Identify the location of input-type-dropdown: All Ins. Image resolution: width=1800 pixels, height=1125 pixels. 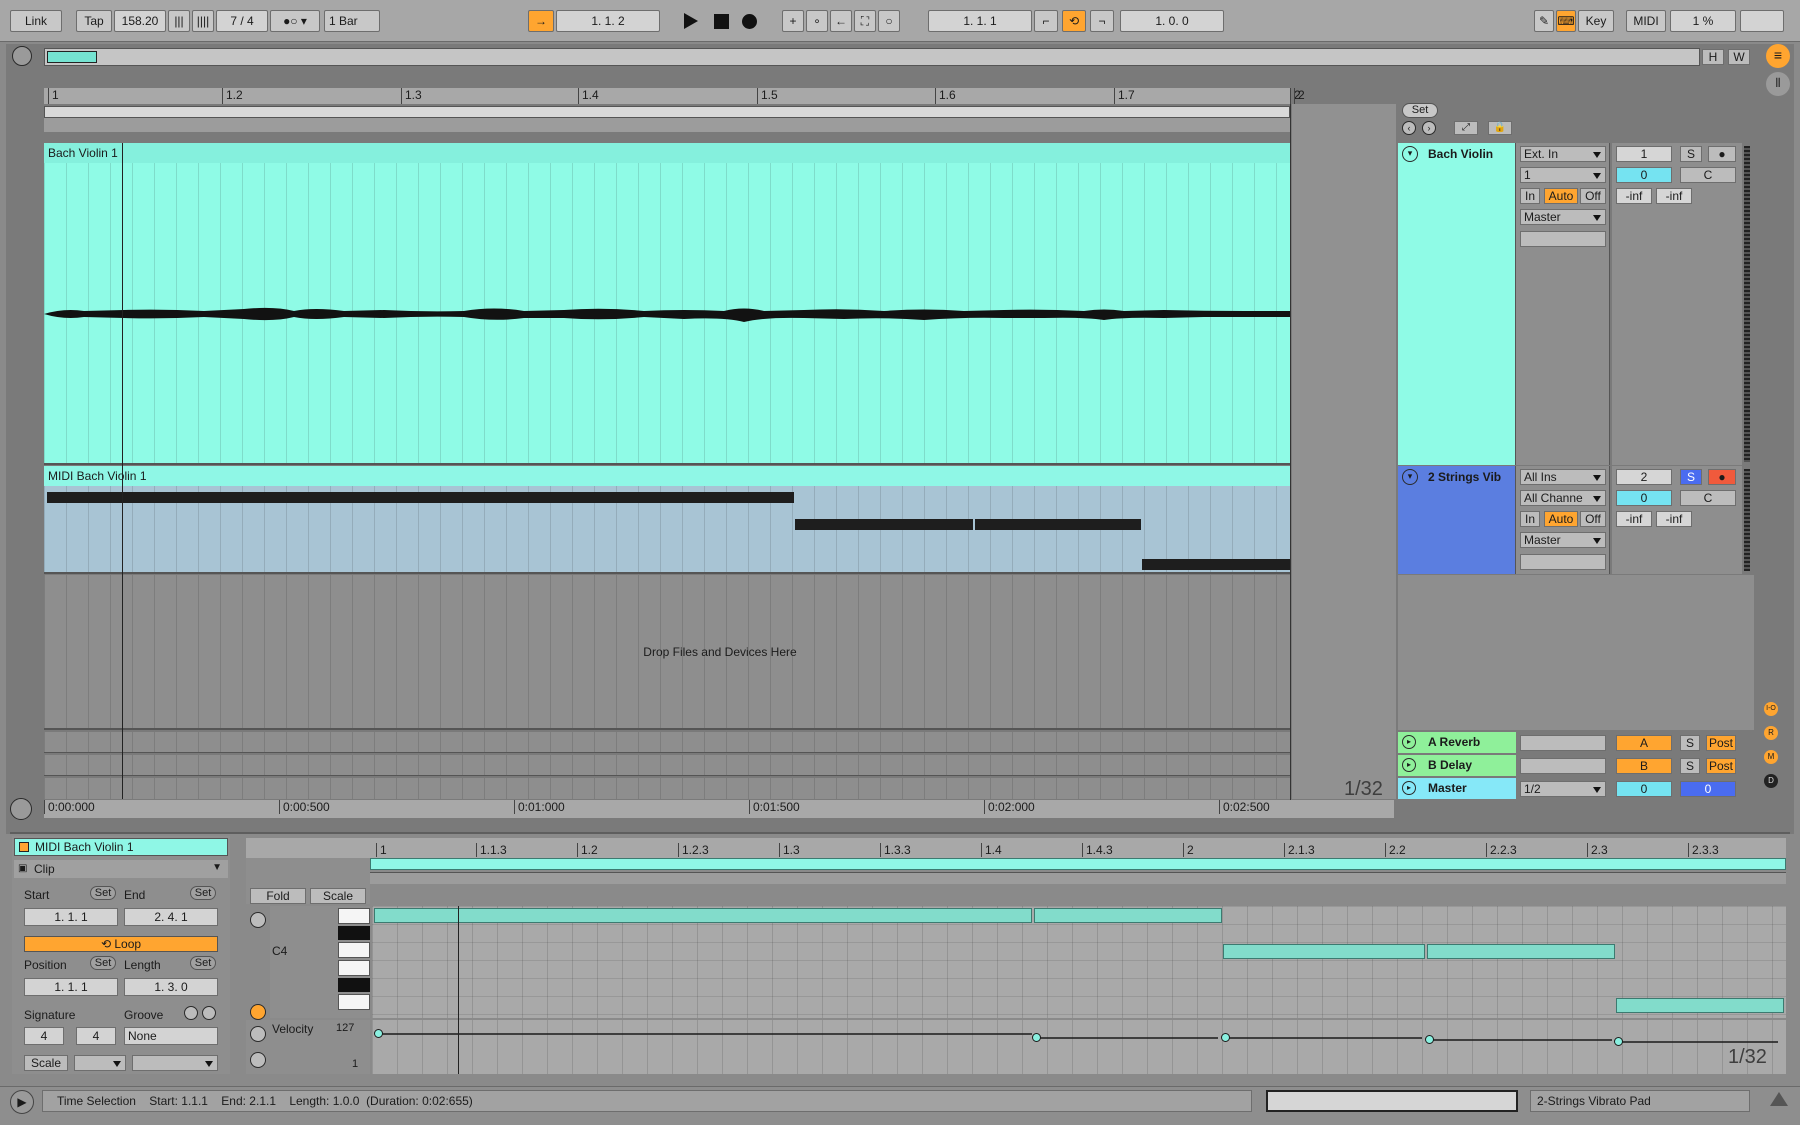
(1563, 477).